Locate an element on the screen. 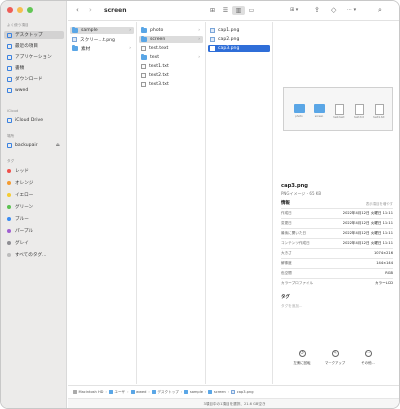 The height and width of the screenshot is (409, 400). minimize-window-button is located at coordinates (20, 10).